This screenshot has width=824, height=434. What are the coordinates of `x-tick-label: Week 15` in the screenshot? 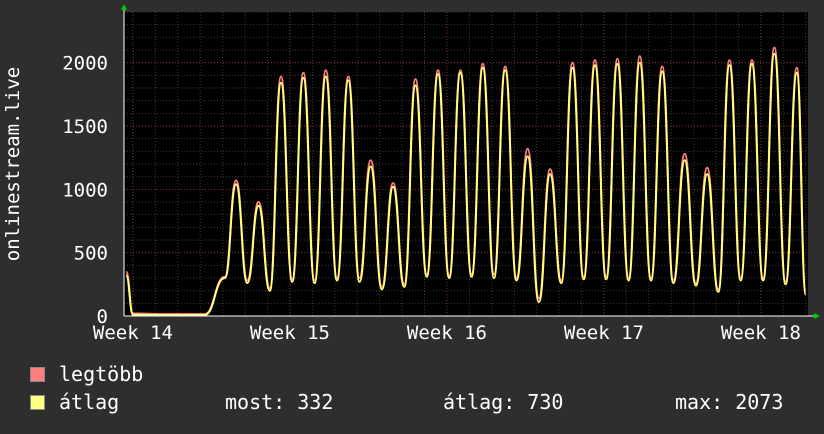 It's located at (290, 333).